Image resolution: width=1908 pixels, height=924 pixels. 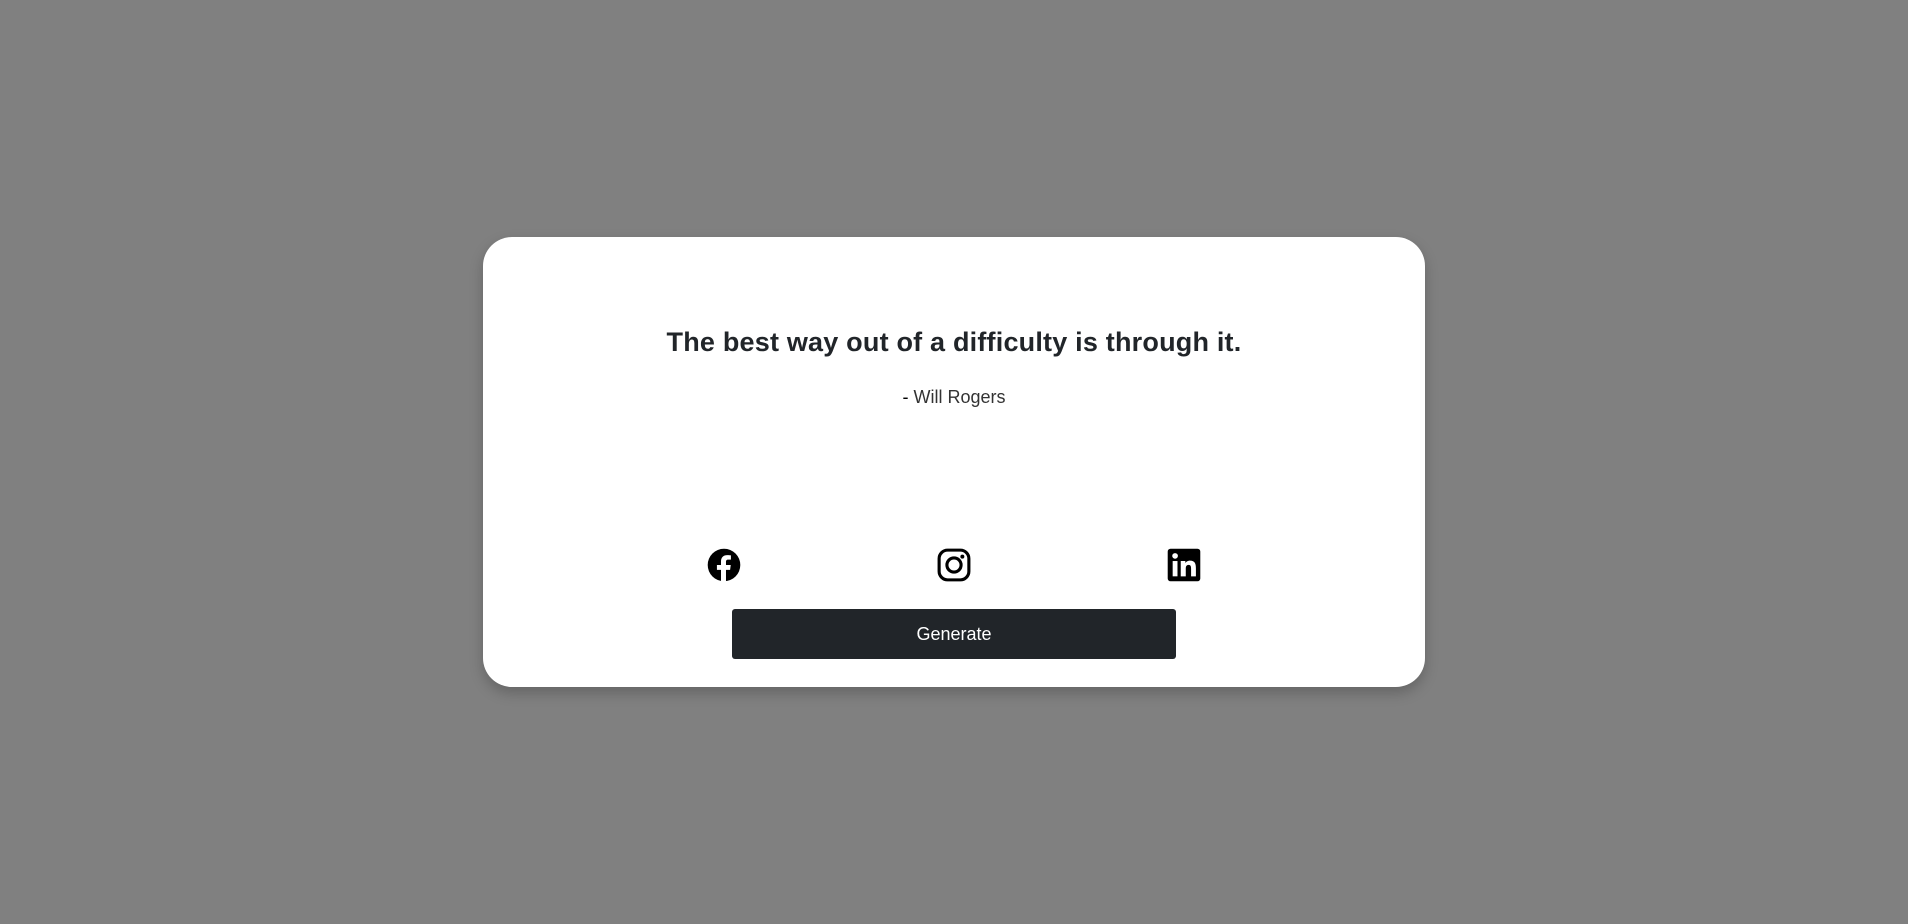 I want to click on quote-author: - Will Rogers, so click(x=954, y=397).